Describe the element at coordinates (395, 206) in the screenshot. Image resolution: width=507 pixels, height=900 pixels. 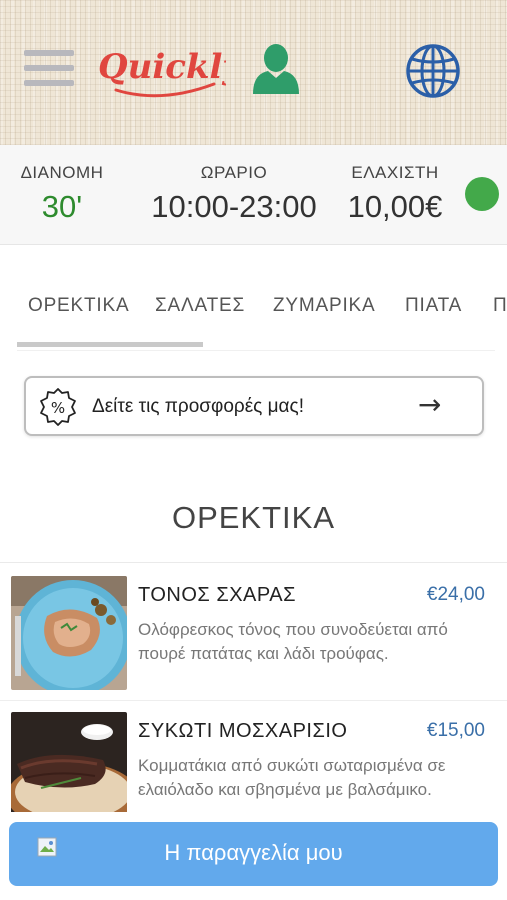
I see `minimum-value: 10,00€` at that location.